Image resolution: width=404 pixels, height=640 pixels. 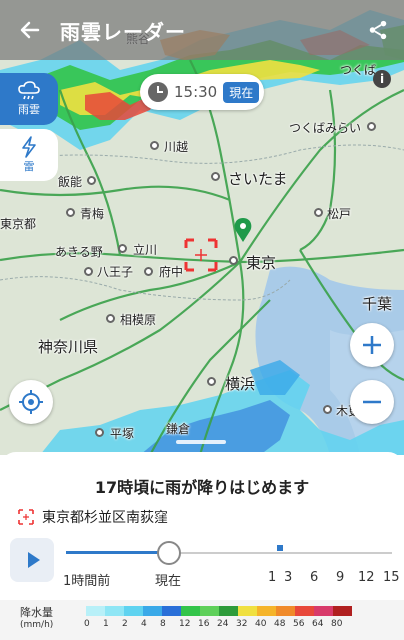 I want to click on time-indicator: 15:30 現在, so click(x=202, y=92).